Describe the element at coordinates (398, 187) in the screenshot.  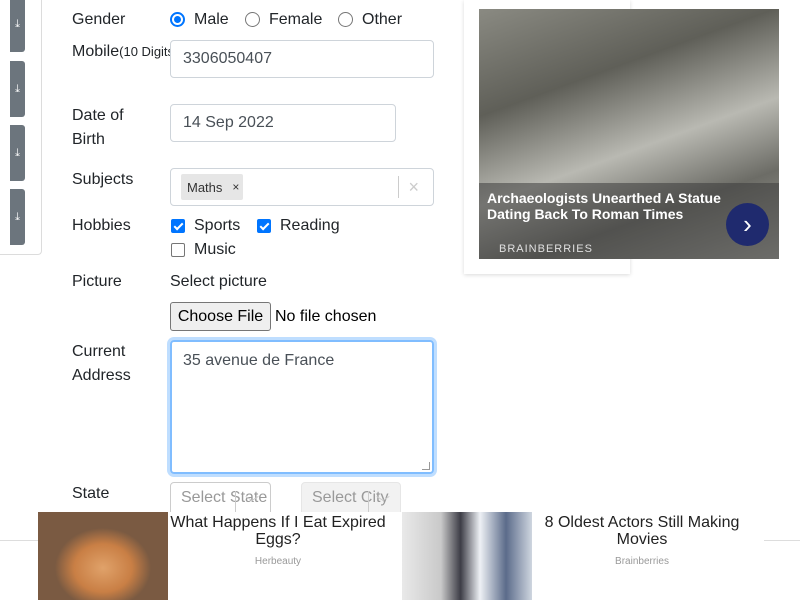
I see `subjects-separator` at that location.